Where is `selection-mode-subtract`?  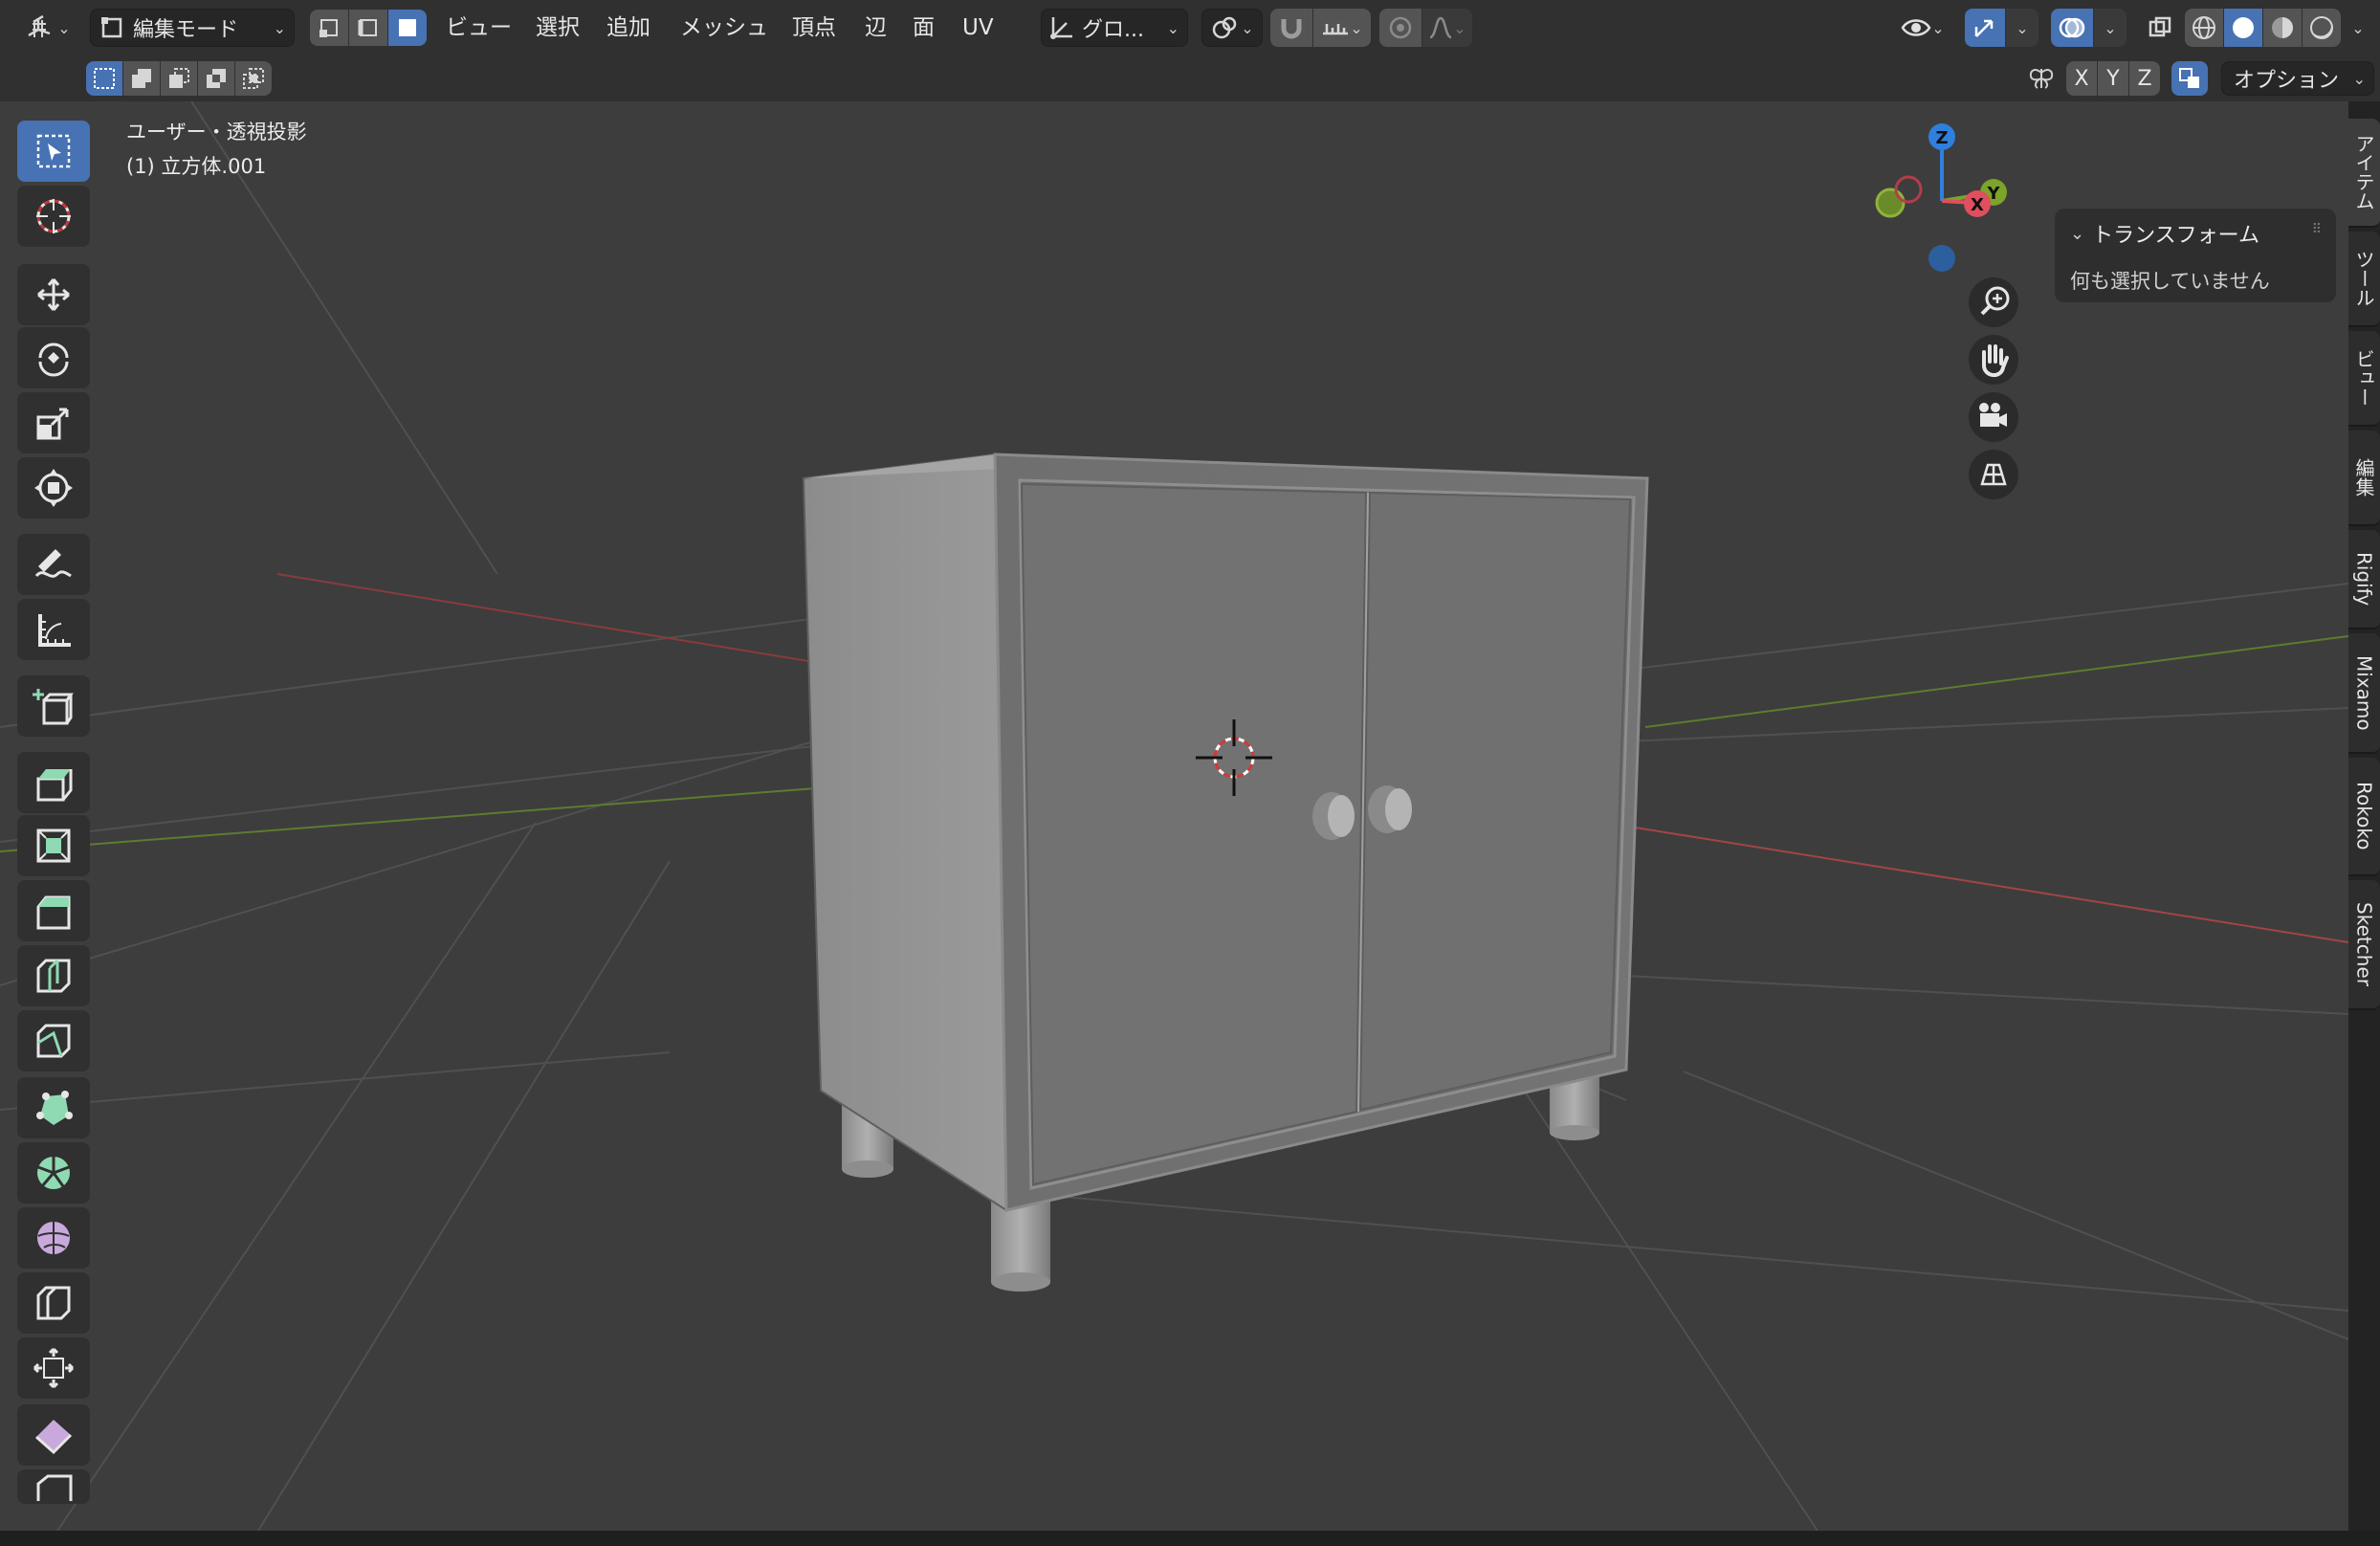 selection-mode-subtract is located at coordinates (179, 78).